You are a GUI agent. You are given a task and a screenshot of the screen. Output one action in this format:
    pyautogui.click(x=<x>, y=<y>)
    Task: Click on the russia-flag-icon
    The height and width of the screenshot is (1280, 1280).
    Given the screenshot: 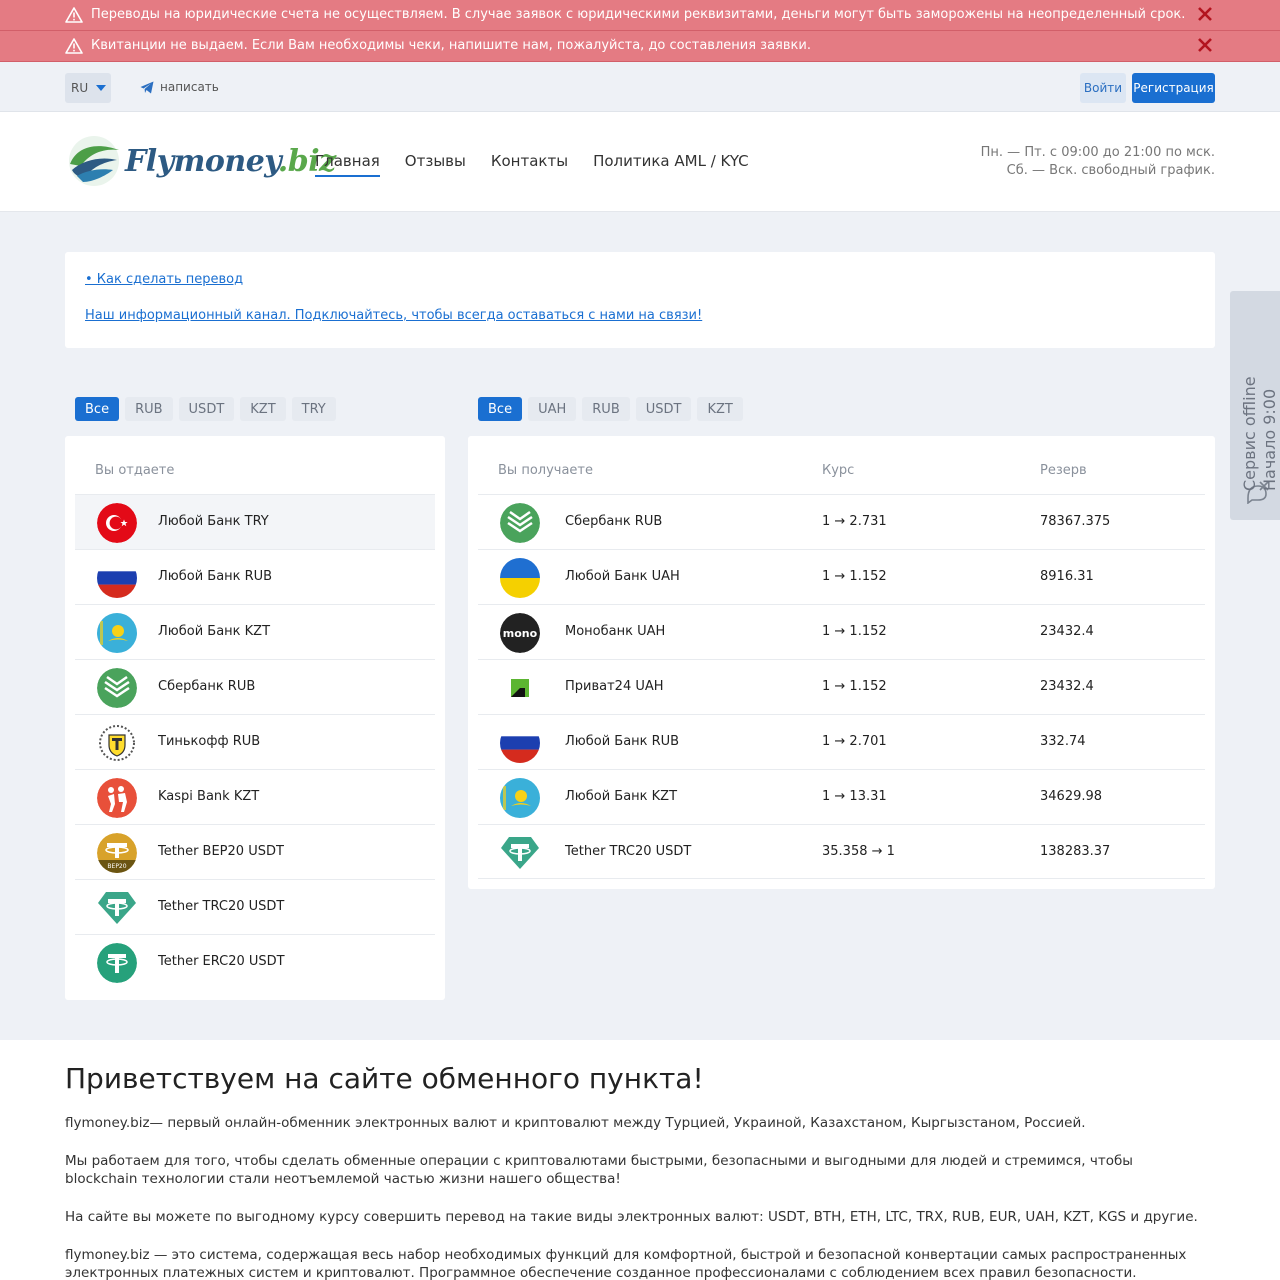 What is the action you would take?
    pyautogui.click(x=520, y=743)
    